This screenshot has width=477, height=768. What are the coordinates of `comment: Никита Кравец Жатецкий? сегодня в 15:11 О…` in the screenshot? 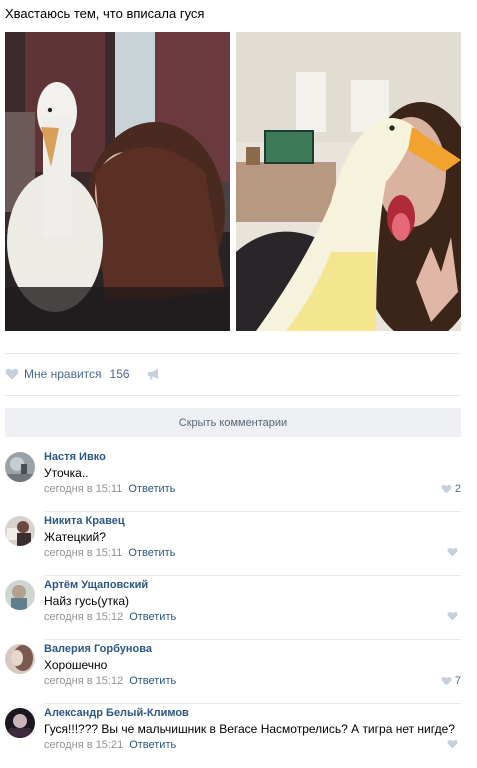 It's located at (233, 544).